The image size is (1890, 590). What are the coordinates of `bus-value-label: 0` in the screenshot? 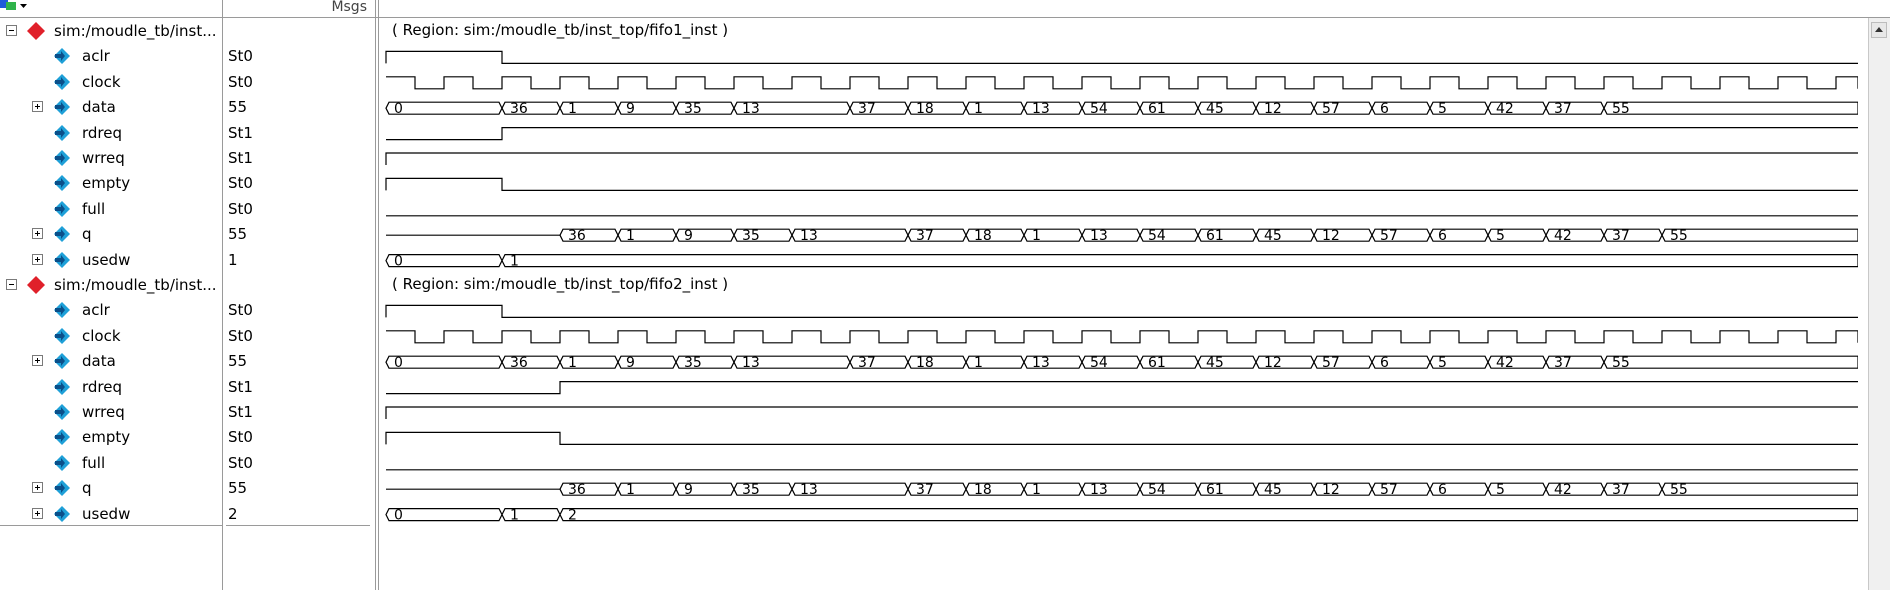 It's located at (398, 363).